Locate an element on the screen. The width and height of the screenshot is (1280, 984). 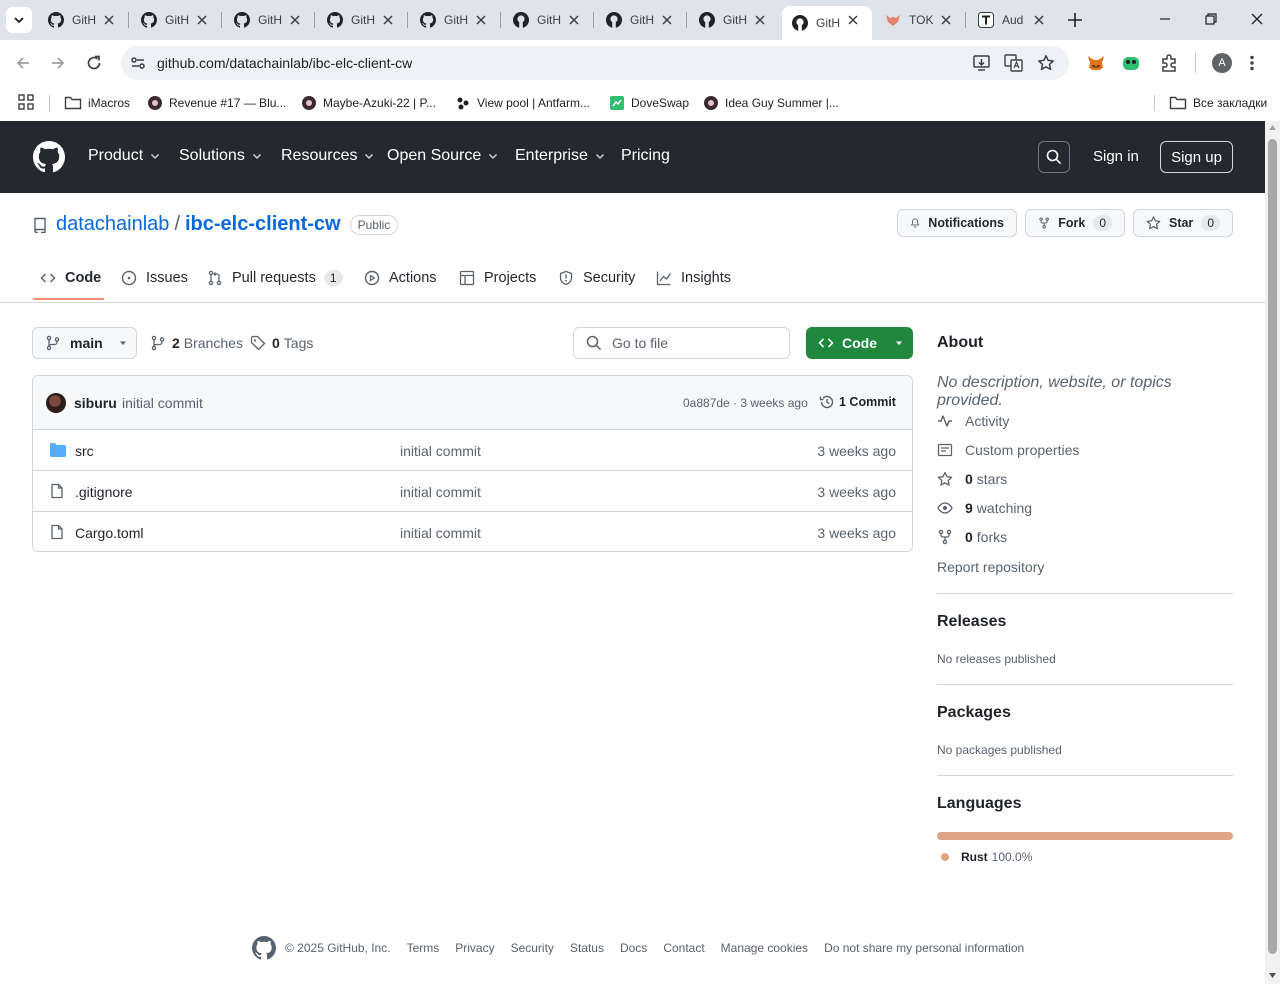
file-row: .gitignore initial commit 3 weeks ago is located at coordinates (472, 491).